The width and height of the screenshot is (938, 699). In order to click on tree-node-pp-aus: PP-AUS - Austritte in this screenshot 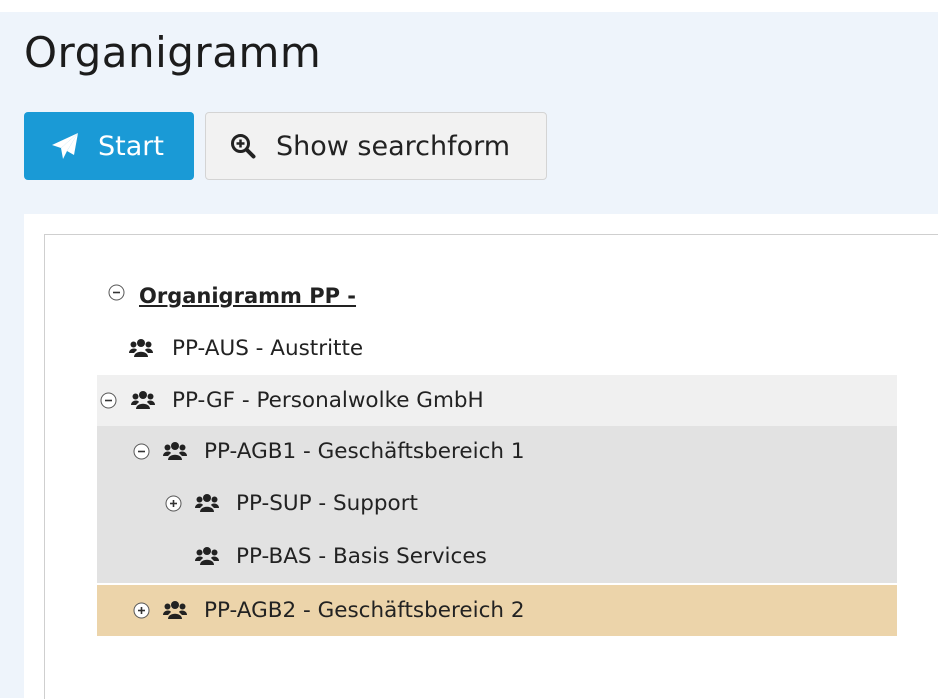, I will do `click(497, 348)`.